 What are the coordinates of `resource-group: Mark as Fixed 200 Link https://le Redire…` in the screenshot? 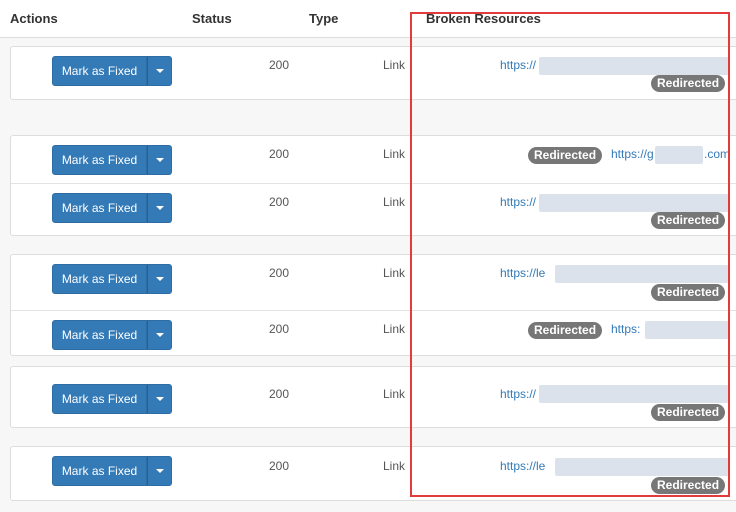 It's located at (373, 473).